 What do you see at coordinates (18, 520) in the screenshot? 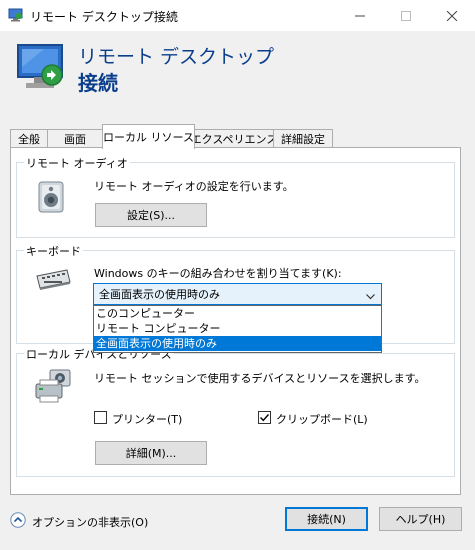
I see `chevron-up-circle-icon` at bounding box center [18, 520].